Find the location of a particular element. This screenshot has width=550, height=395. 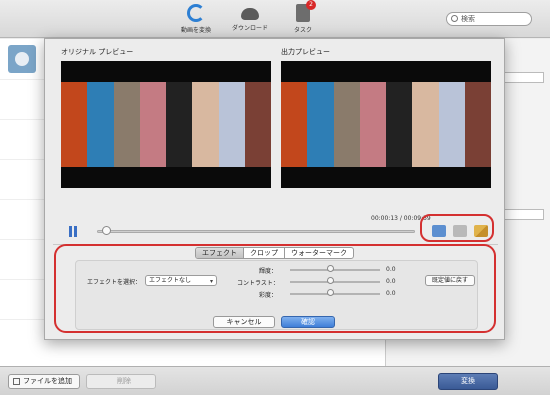

crop-tool-icon is located at coordinates (439, 231).